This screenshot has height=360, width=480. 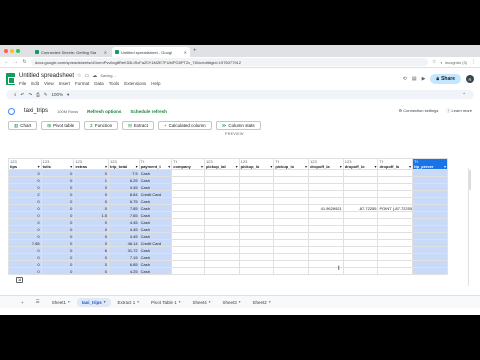 I want to click on explore-handle-icon: ⇲, so click(x=19, y=280).